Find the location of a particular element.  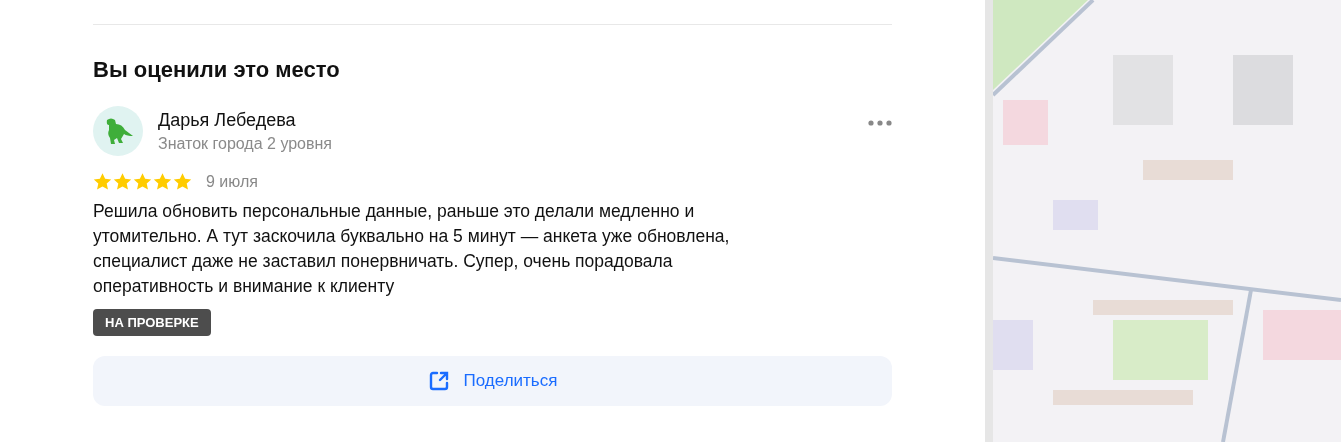

review-text: Решила обновить персональные данные, раньше это делали медленно и утомительно. А тут заскочила буквально на 5 минут — анкета уже обновлена, специалист даже не заставил понервничать. Супер, очень порадовала оперативность и внимание к клиенту is located at coordinates (412, 249).